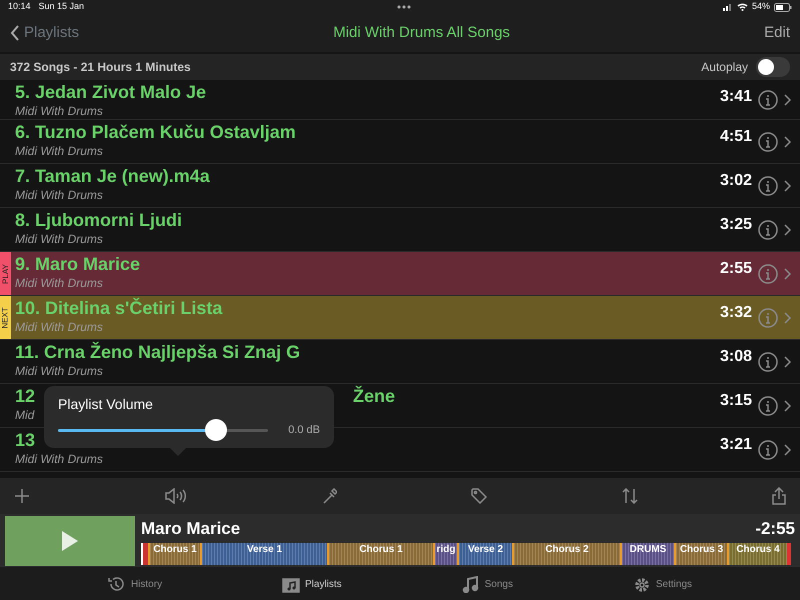  Describe the element at coordinates (757, 554) in the screenshot. I see `waveform-section: Chorus 4` at that location.